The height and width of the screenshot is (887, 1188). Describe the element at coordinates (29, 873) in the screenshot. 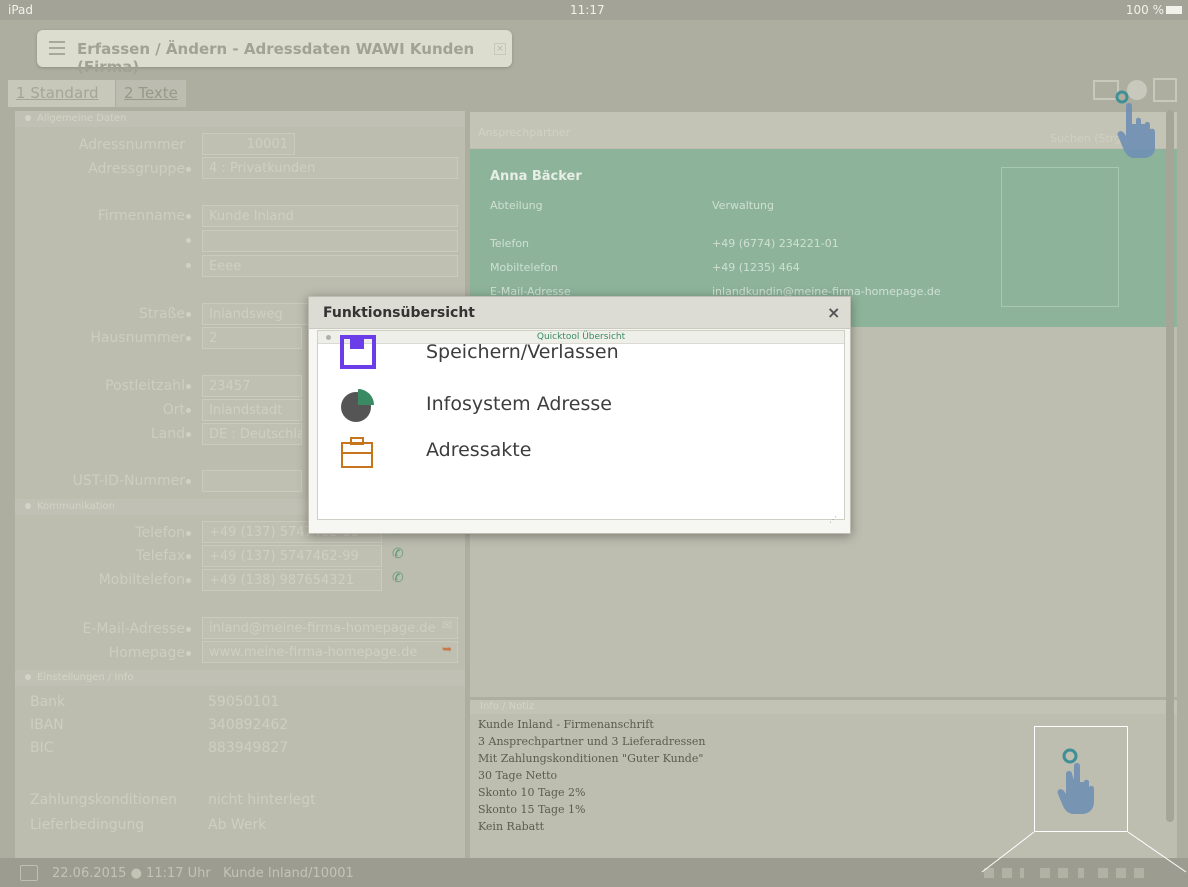

I see `calendar-icon` at that location.